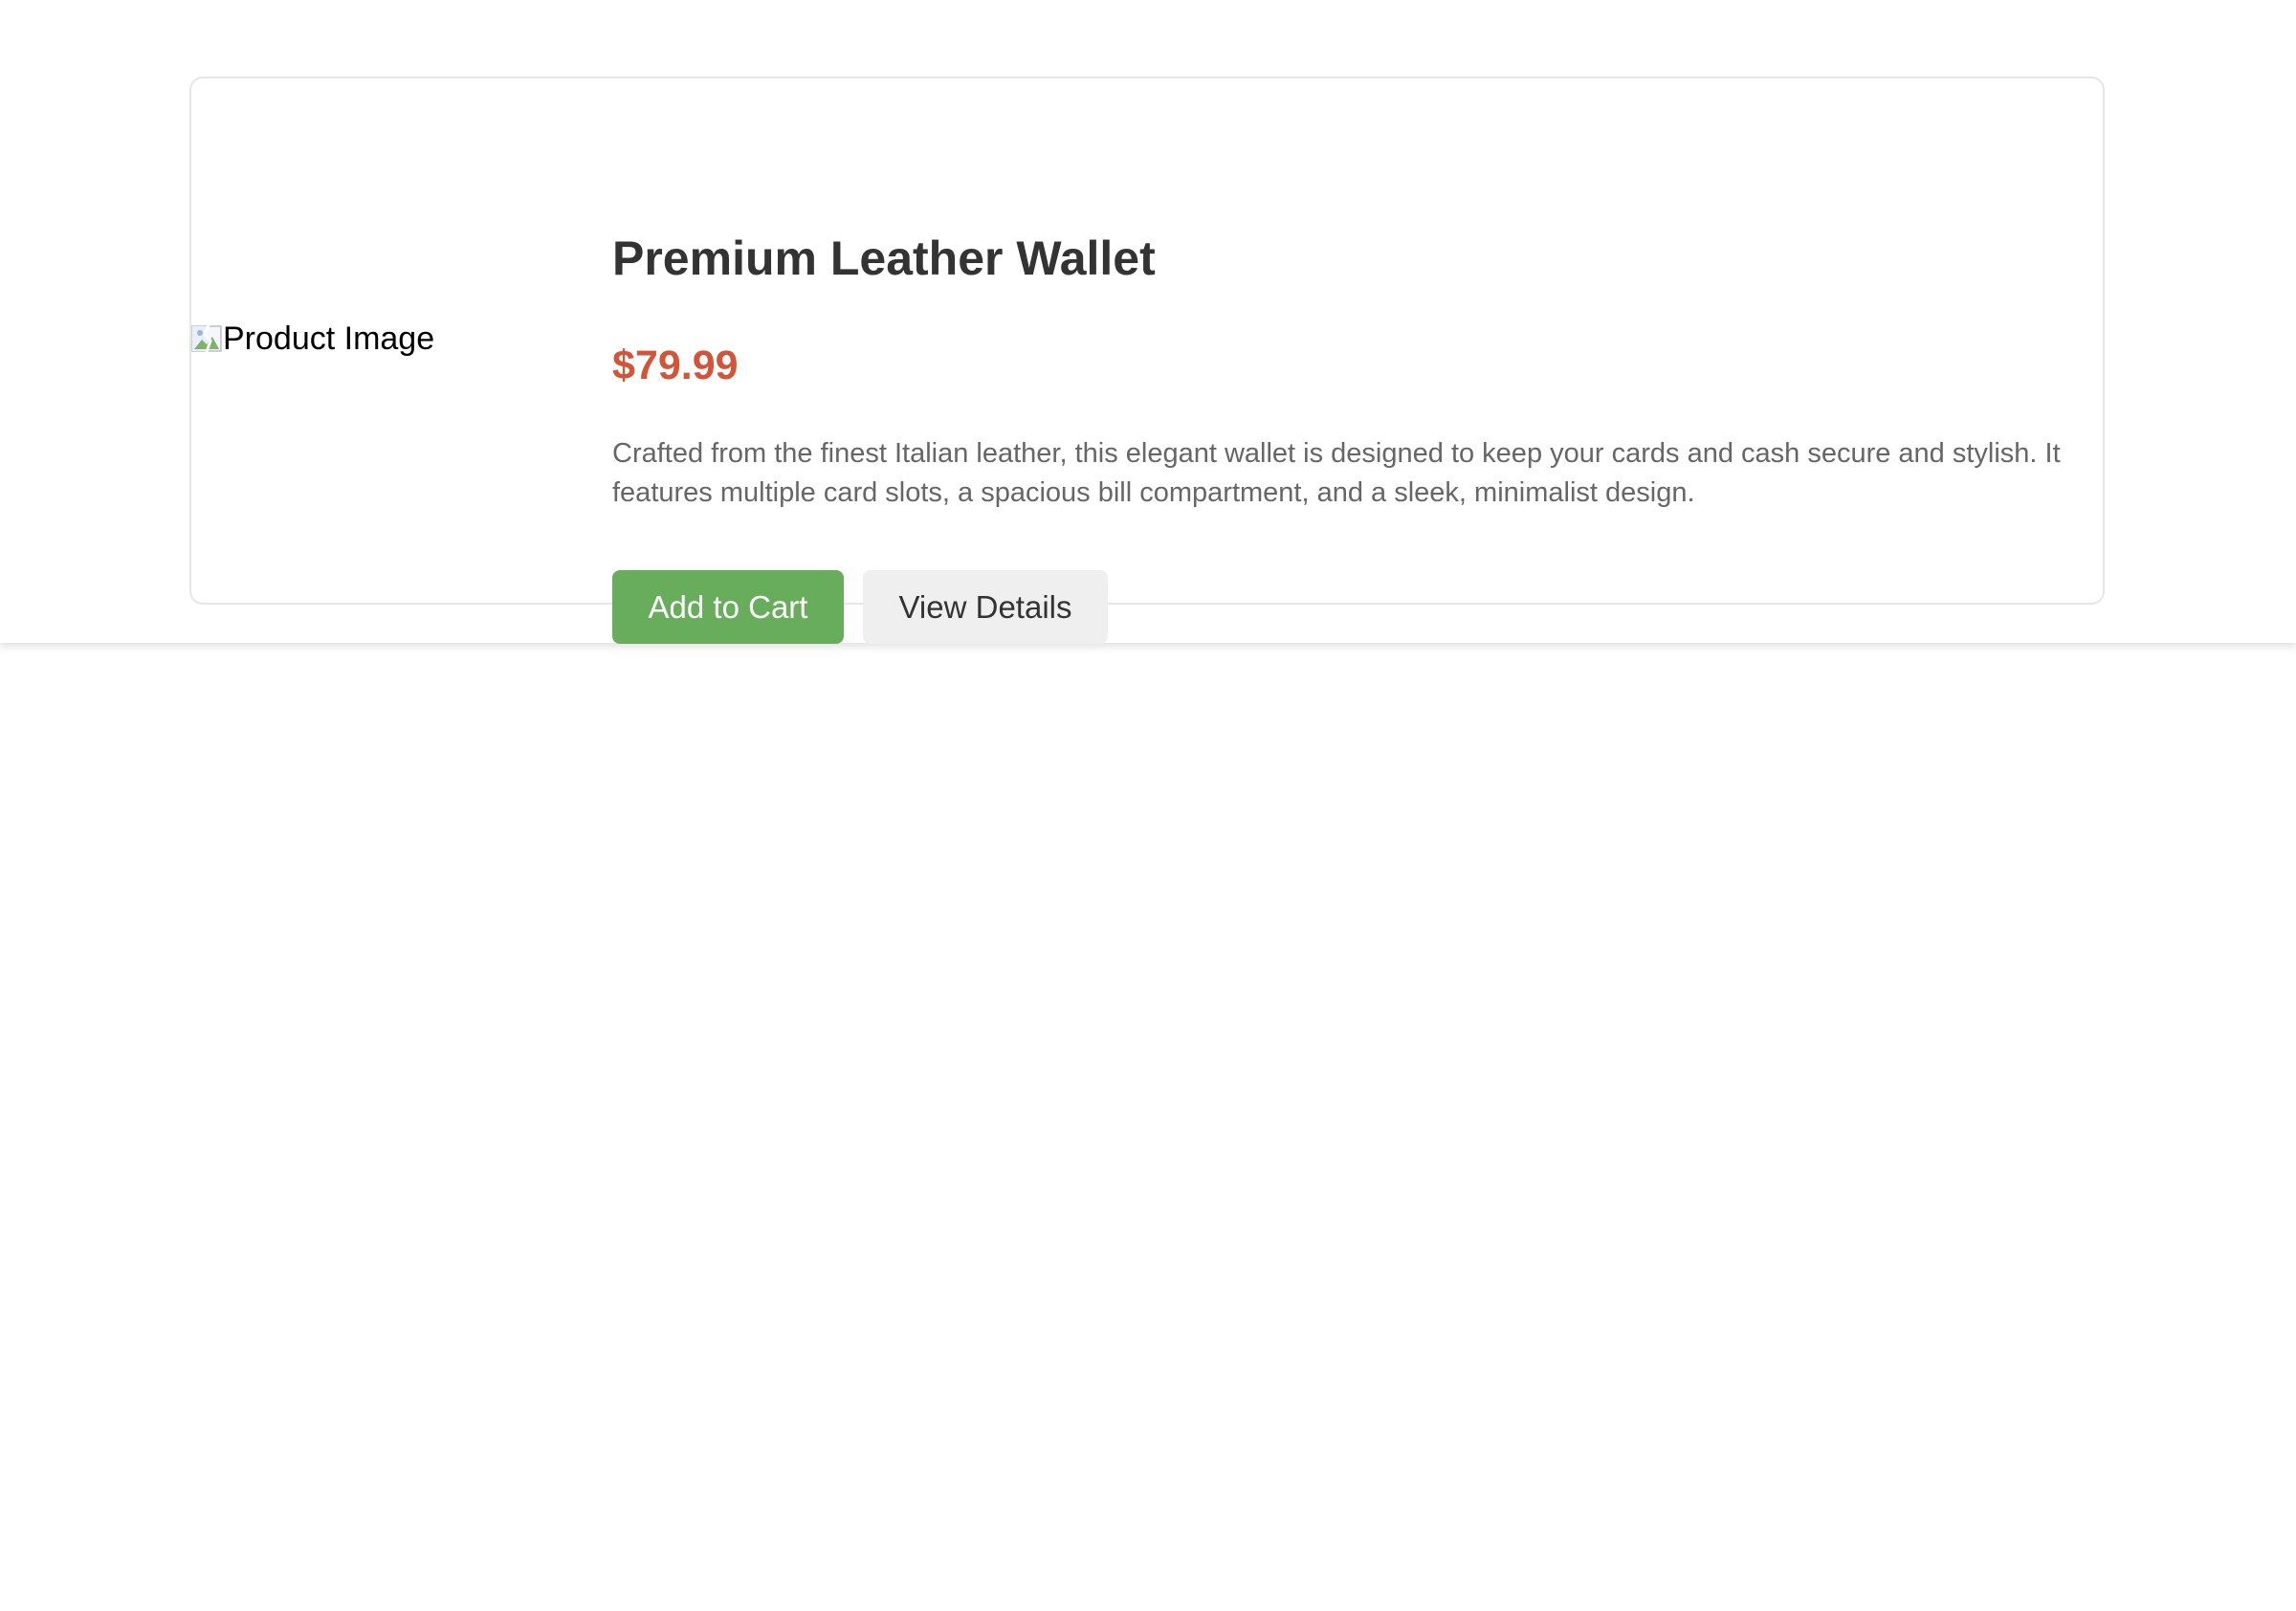  Describe the element at coordinates (728, 607) in the screenshot. I see `add-to-cart-button: Add to Cart` at that location.